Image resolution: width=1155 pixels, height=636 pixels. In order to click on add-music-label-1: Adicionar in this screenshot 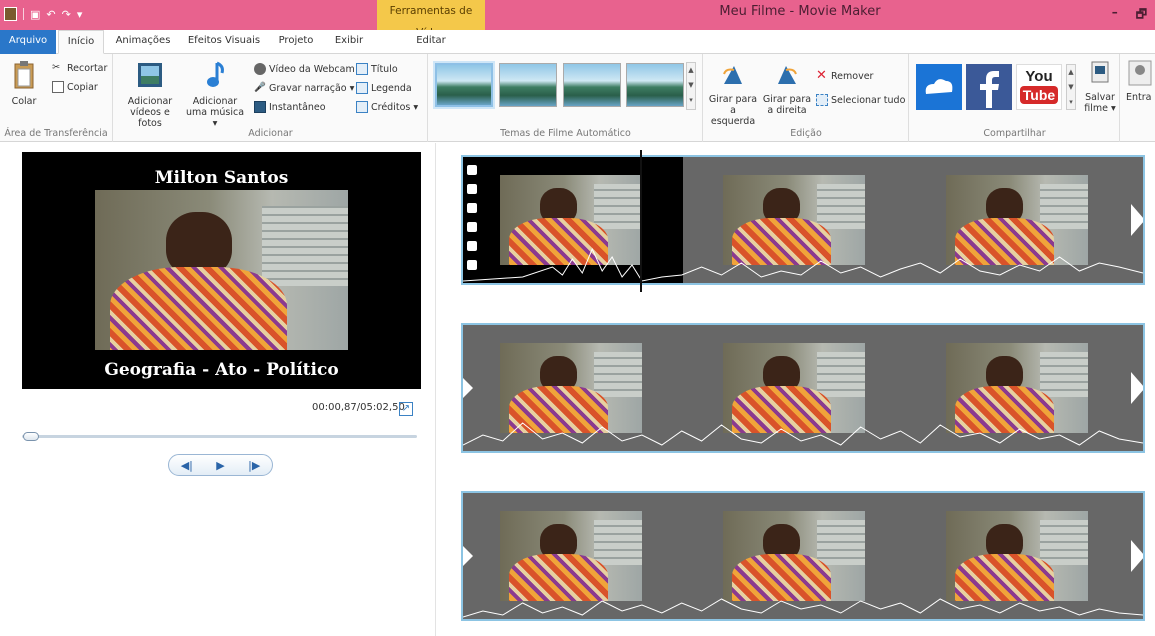, I will do `click(215, 101)`.